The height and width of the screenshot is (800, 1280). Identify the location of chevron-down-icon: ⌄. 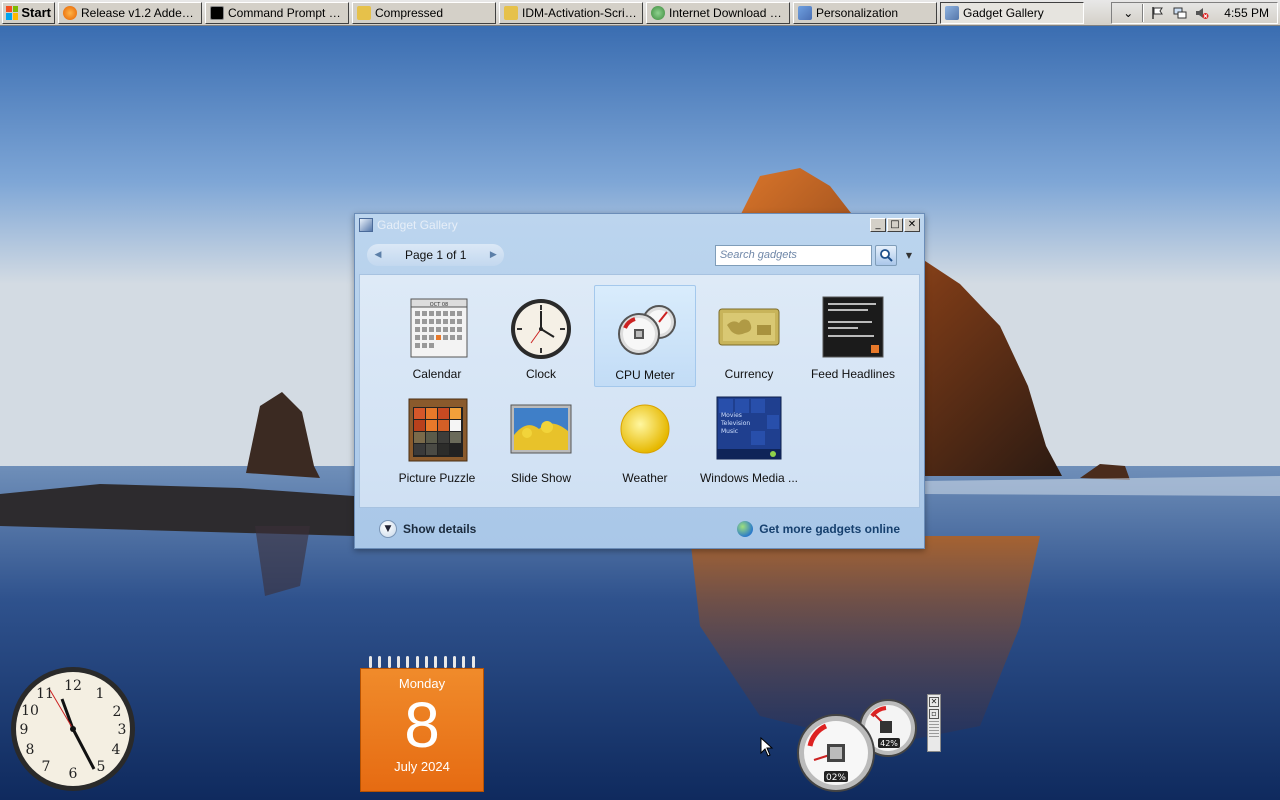
(1128, 13).